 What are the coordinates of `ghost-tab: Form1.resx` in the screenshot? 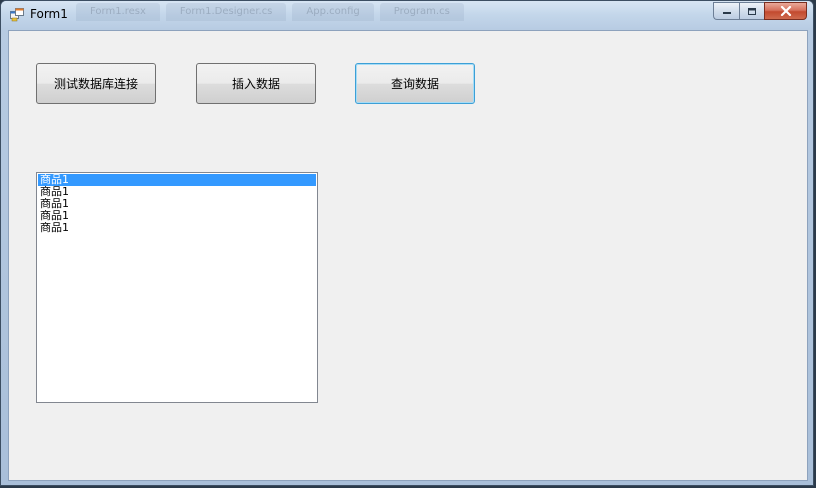 It's located at (118, 12).